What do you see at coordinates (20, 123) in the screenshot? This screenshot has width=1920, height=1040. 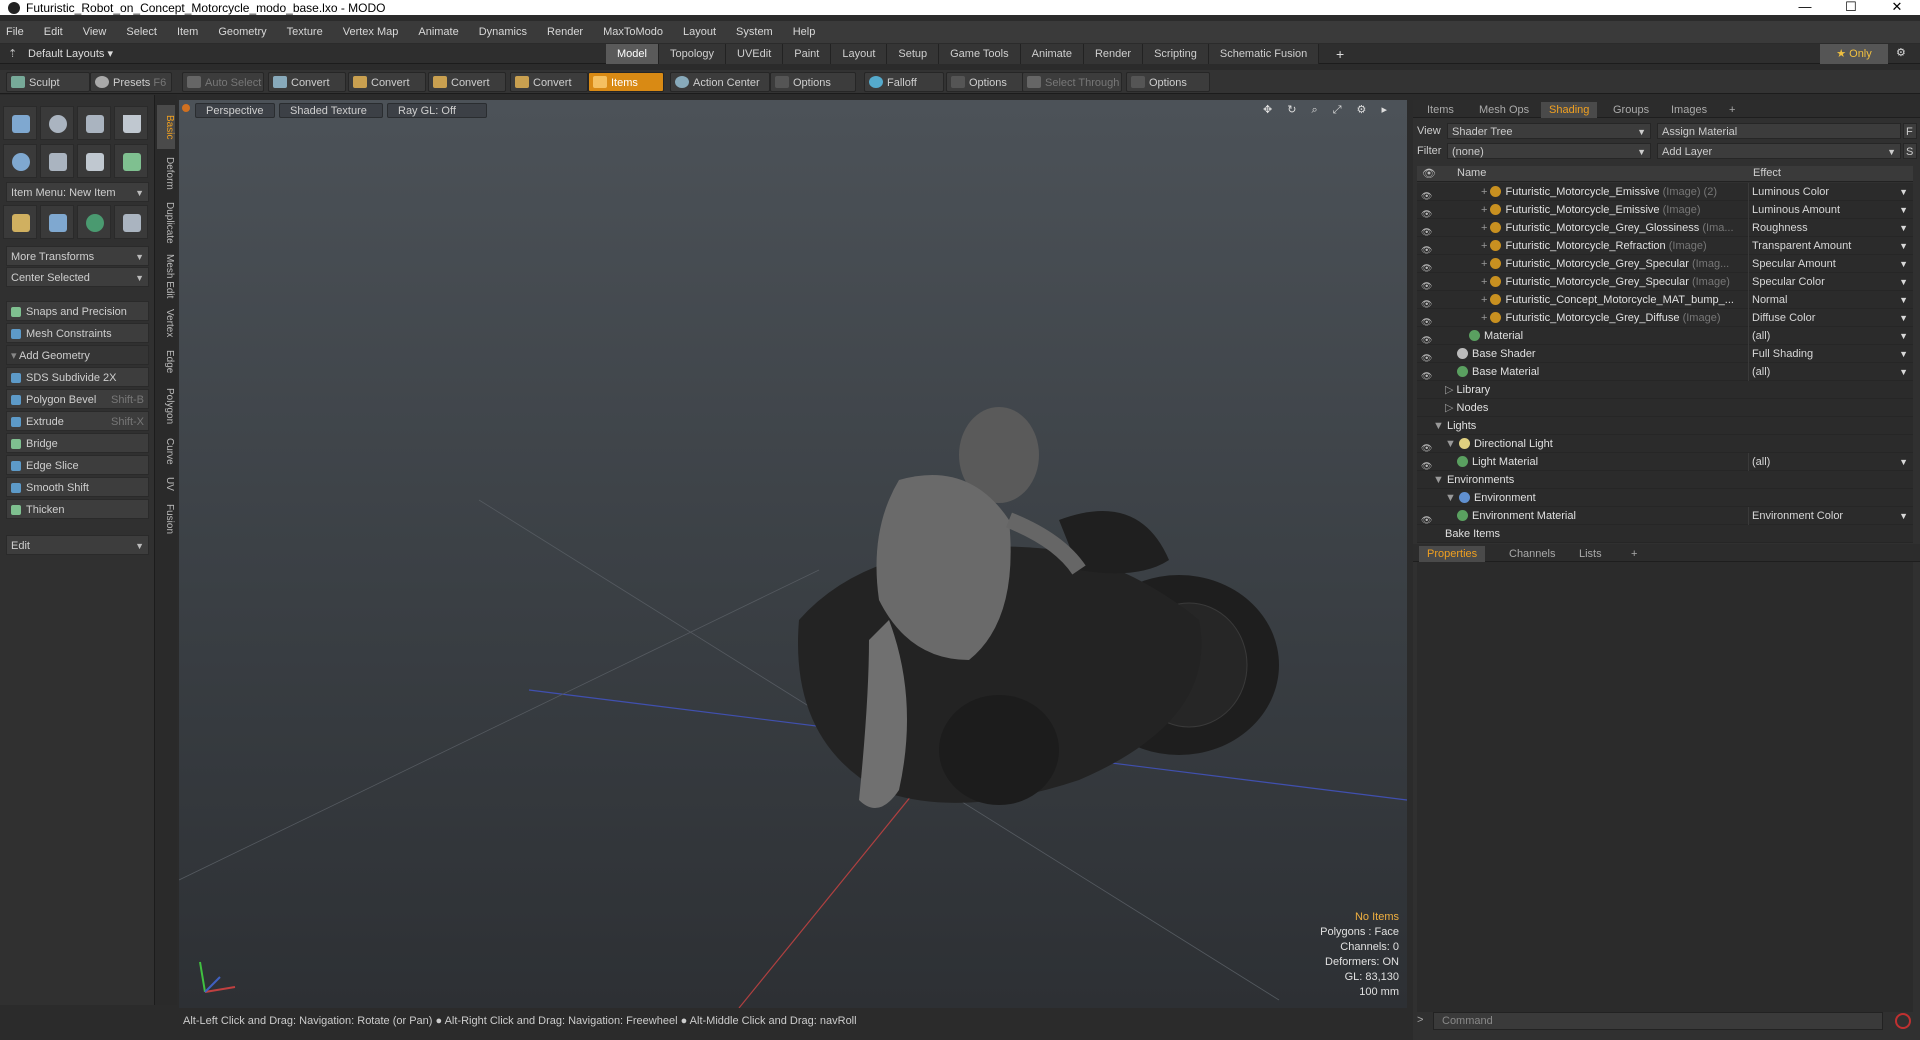 I see `cube-tool-button` at bounding box center [20, 123].